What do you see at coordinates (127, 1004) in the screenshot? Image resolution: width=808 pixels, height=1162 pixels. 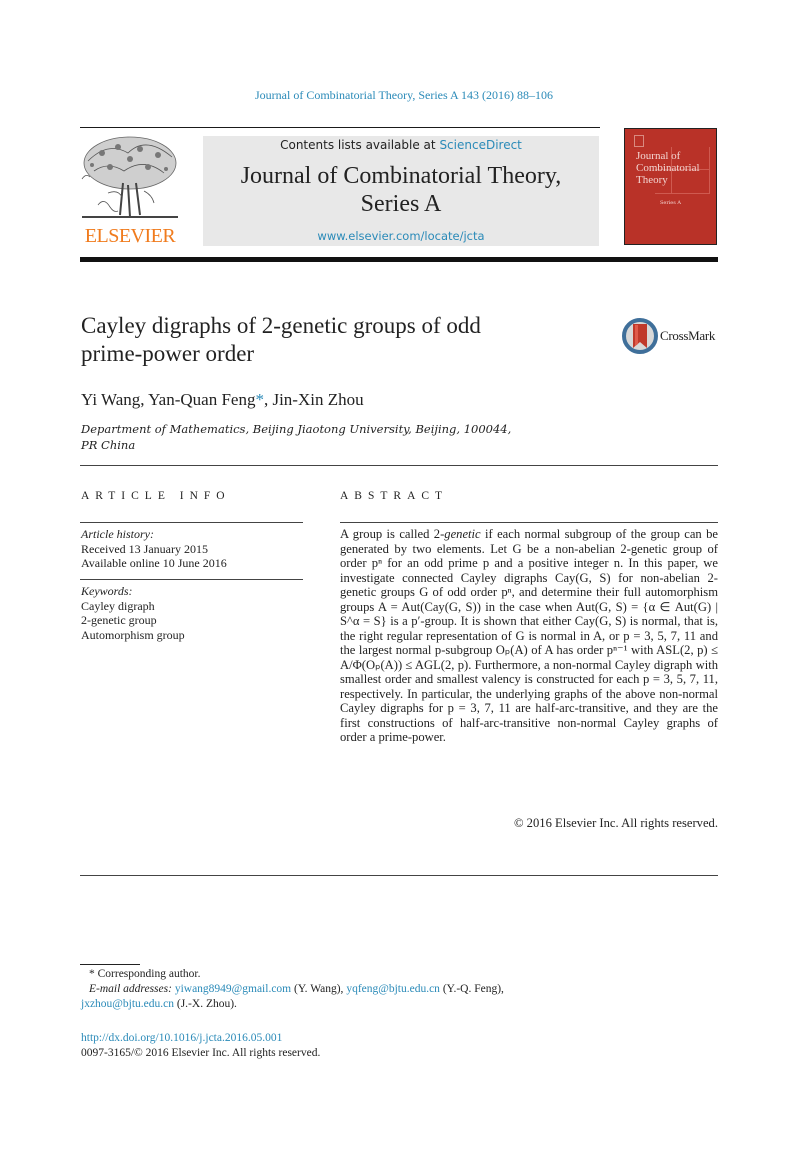 I see `email-link: jxzhou@bjtu.edu.cn` at bounding box center [127, 1004].